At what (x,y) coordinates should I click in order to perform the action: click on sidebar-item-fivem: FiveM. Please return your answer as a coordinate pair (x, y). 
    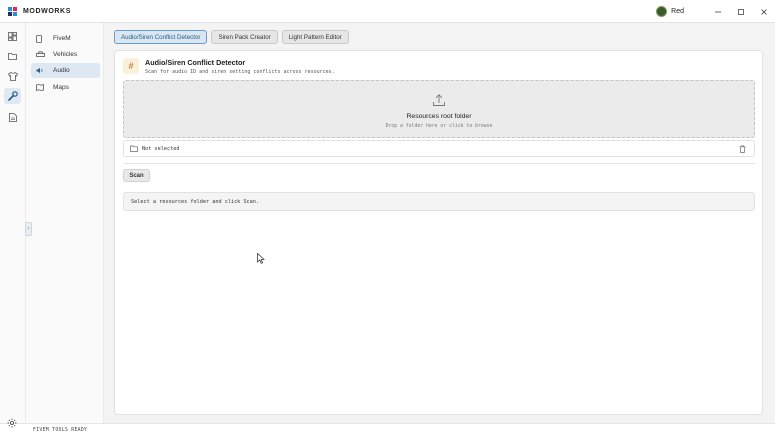
    Looking at the image, I should click on (65, 38).